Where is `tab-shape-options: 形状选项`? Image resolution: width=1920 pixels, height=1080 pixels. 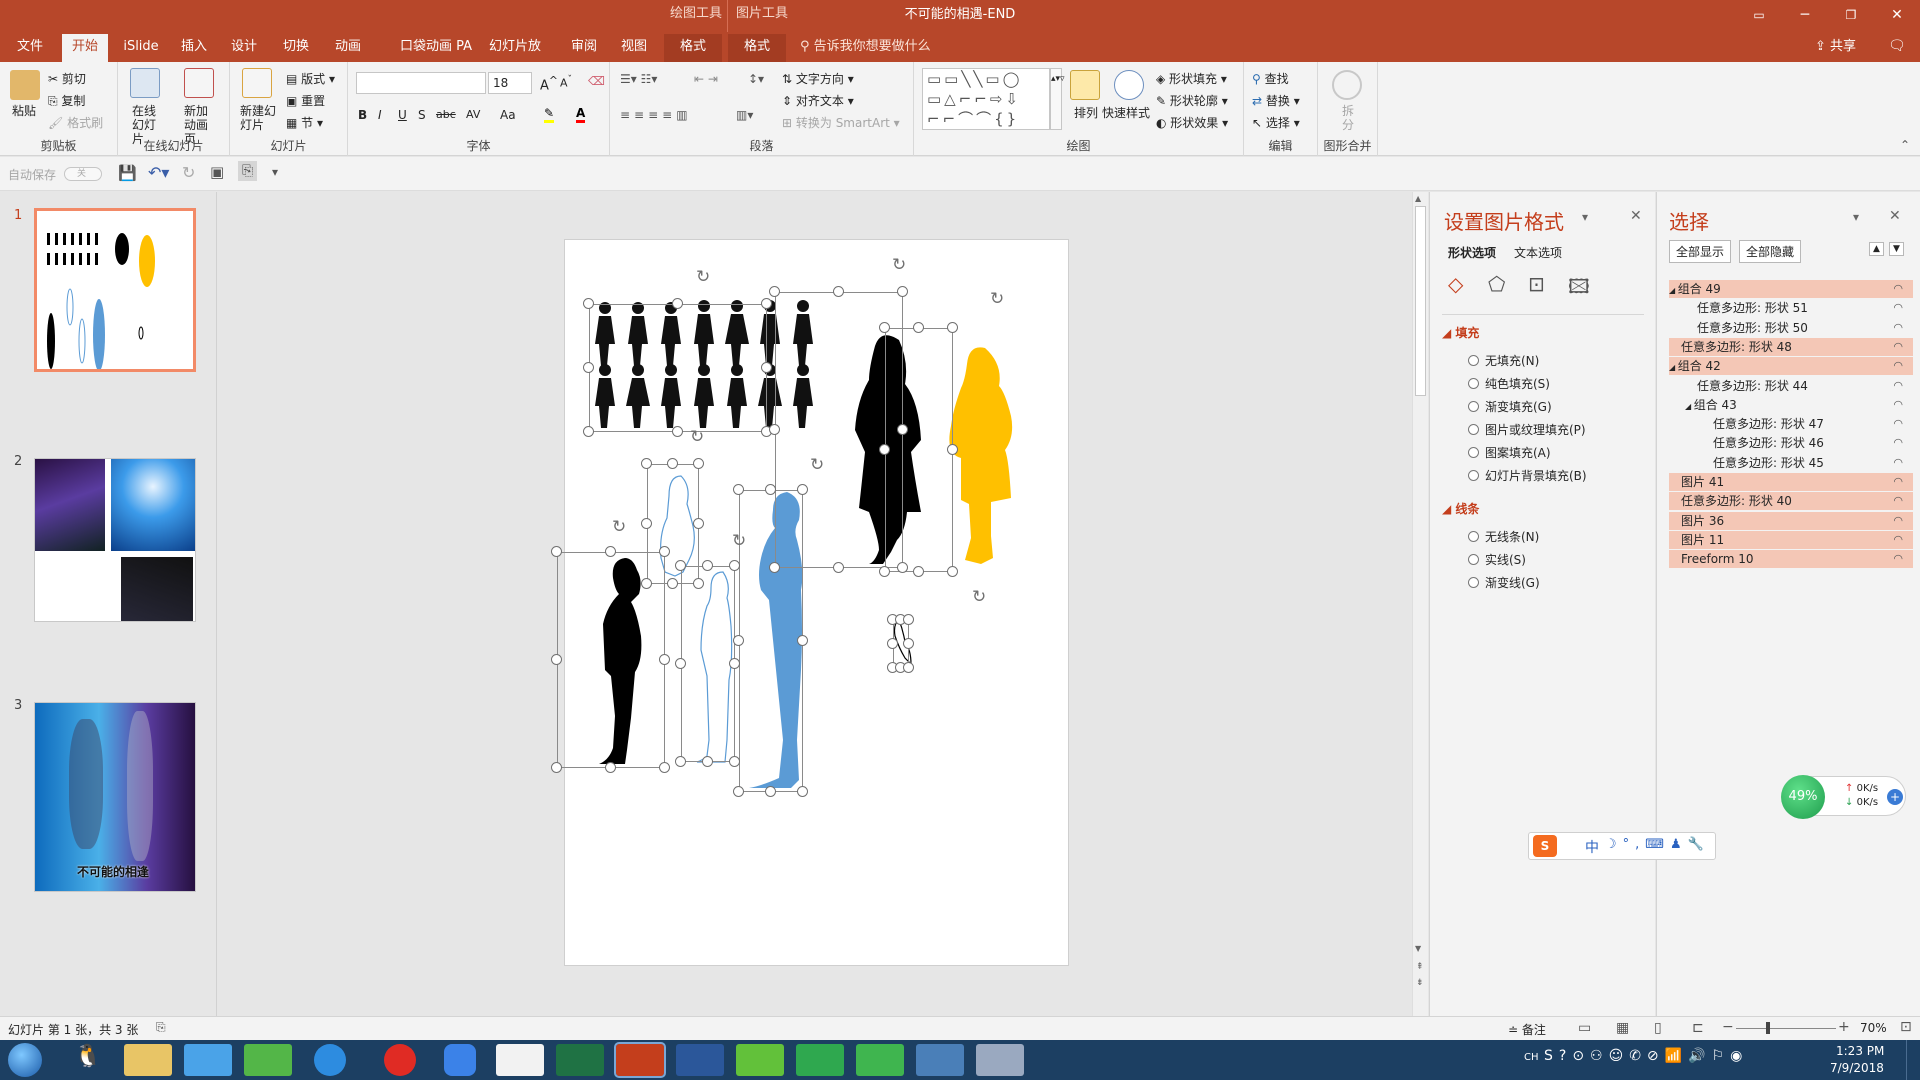 tab-shape-options: 形状选项 is located at coordinates (1472, 252).